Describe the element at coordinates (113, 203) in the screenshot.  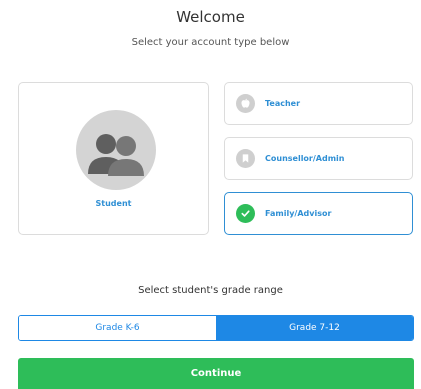
I see `student-label: Student` at that location.